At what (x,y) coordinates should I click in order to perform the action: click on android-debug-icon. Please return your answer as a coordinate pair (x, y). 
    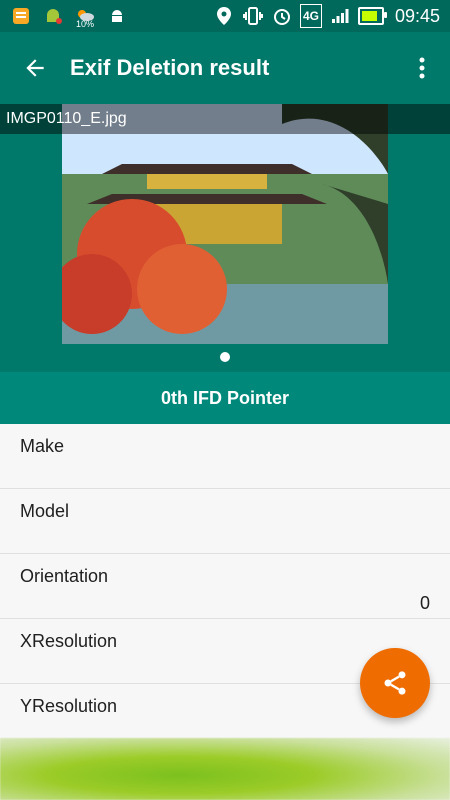
    Looking at the image, I should click on (53, 16).